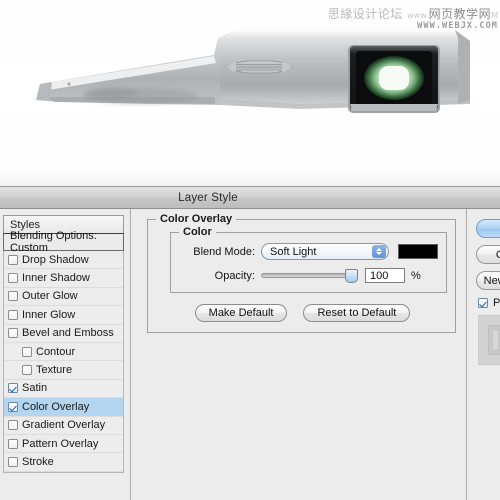  I want to click on watermark: 思緣设计论坛 www.网页教学网M WWW.WEBJX.COM, so click(413, 19).